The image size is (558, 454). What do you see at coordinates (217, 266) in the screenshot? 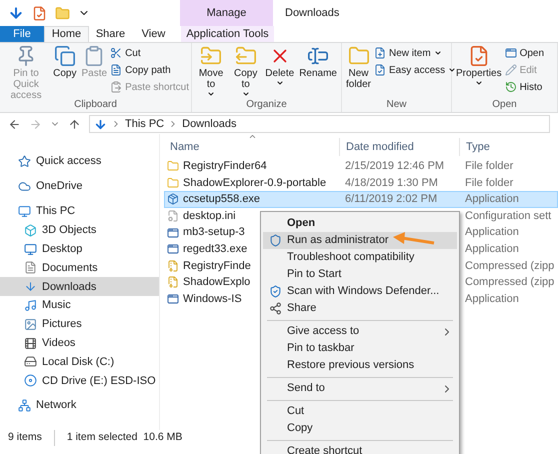
I see `file-name: RegistryFinde` at bounding box center [217, 266].